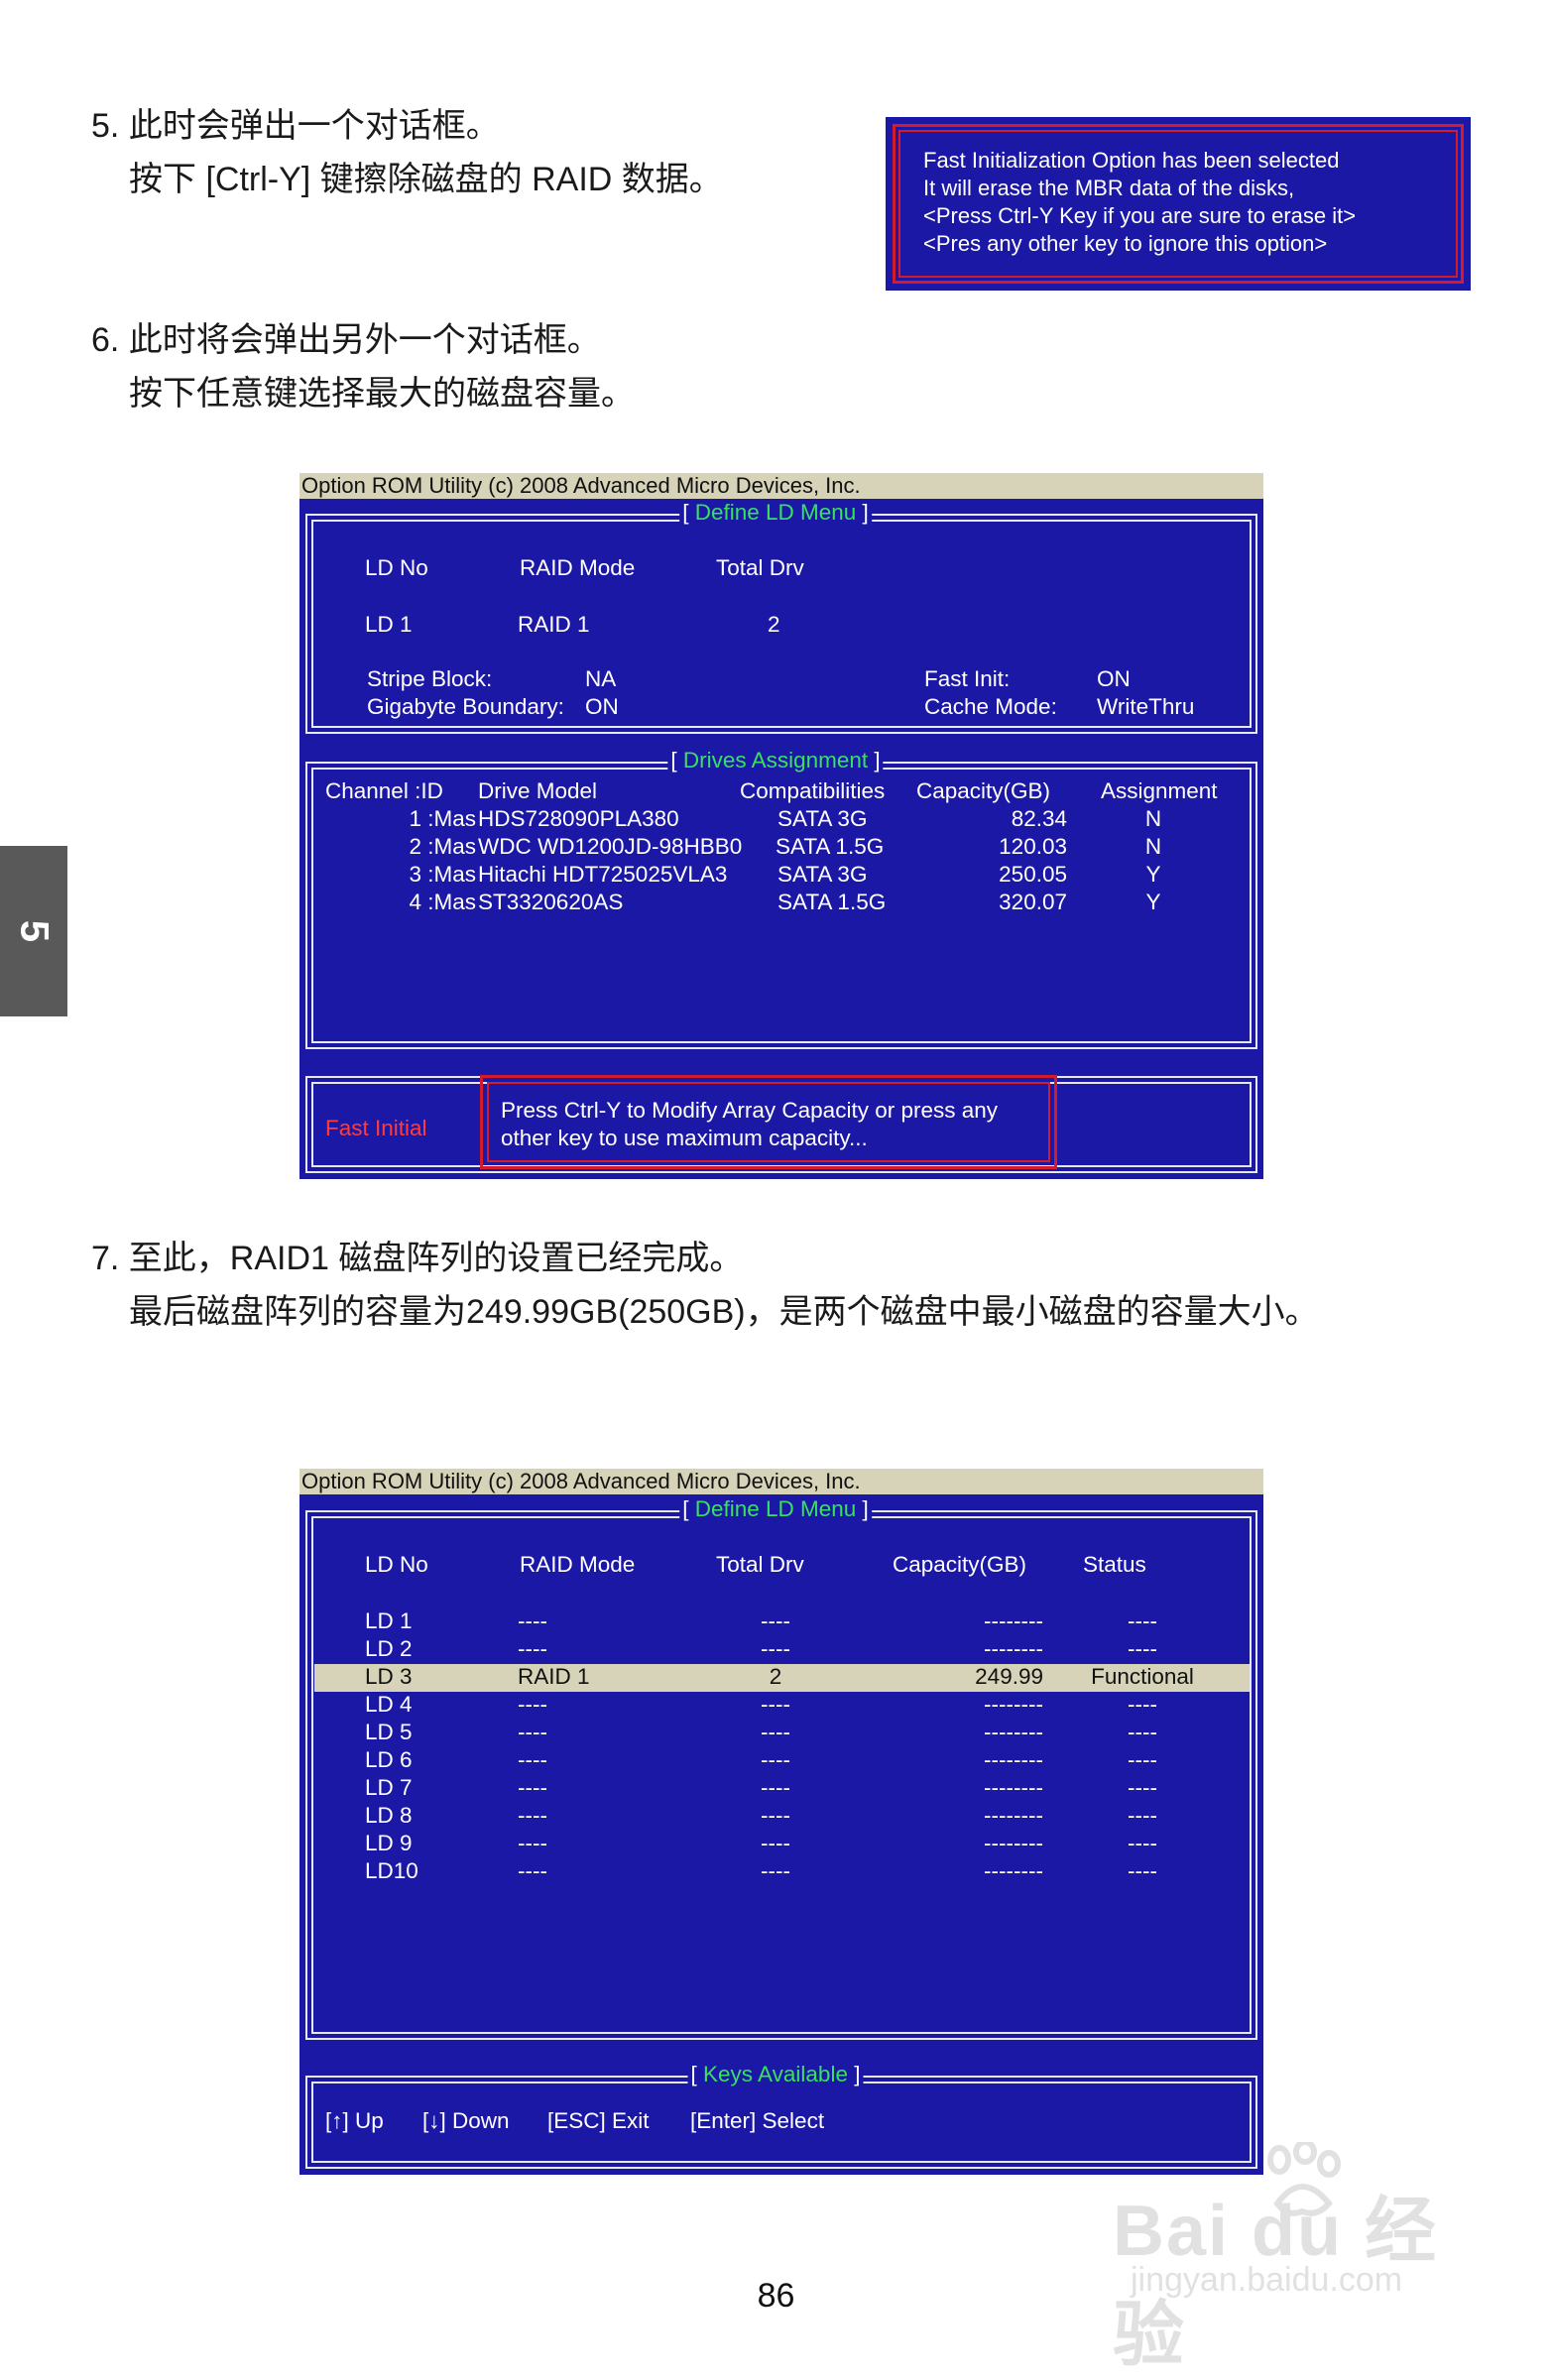 The width and height of the screenshot is (1552, 2380). What do you see at coordinates (967, 678) in the screenshot?
I see `fast-init-label: Fast Init:` at bounding box center [967, 678].